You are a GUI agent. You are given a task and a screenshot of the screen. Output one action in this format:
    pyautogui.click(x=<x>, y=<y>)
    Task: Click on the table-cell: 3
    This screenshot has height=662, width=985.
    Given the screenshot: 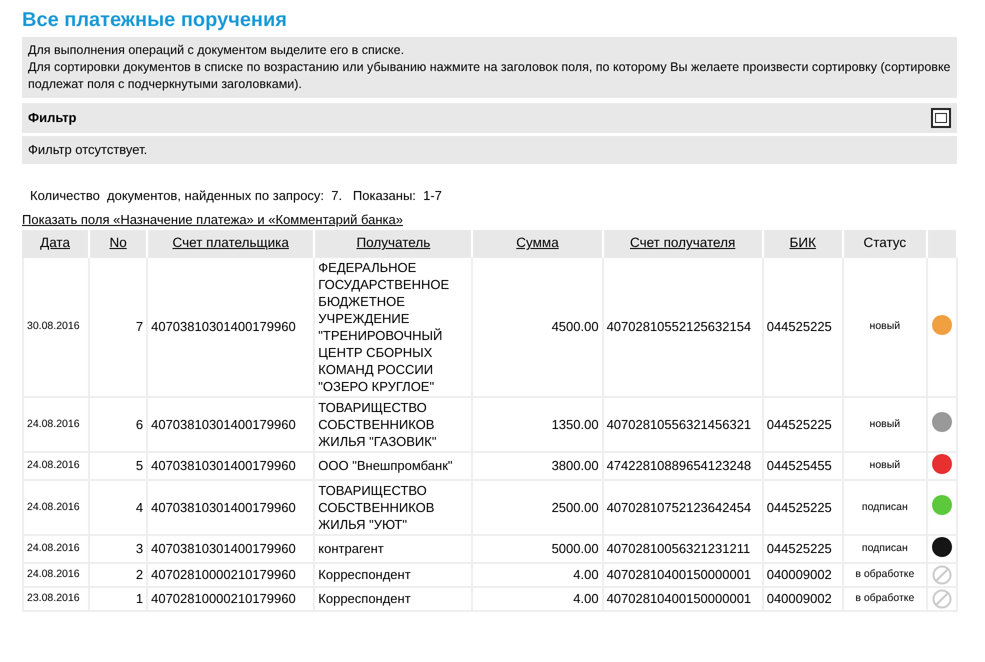 What is the action you would take?
    pyautogui.click(x=119, y=550)
    